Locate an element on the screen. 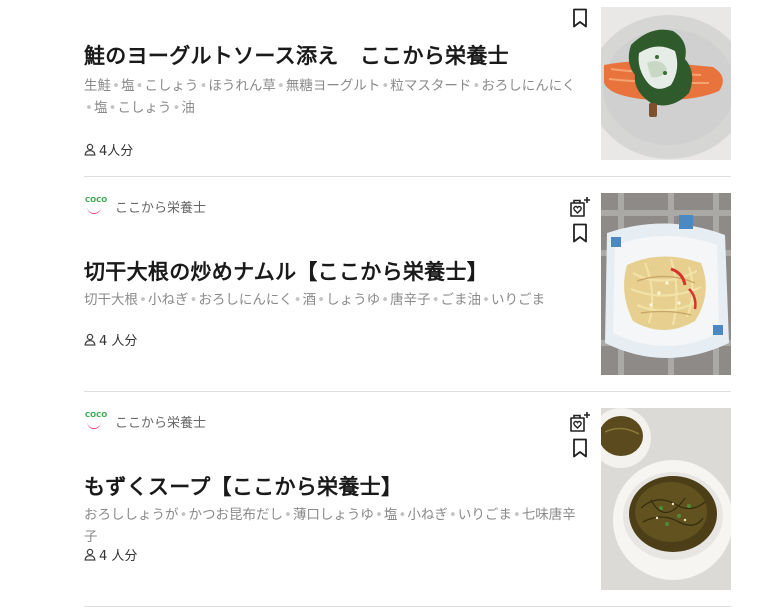 Image resolution: width=779 pixels, height=612 pixels. divider is located at coordinates (407, 606).